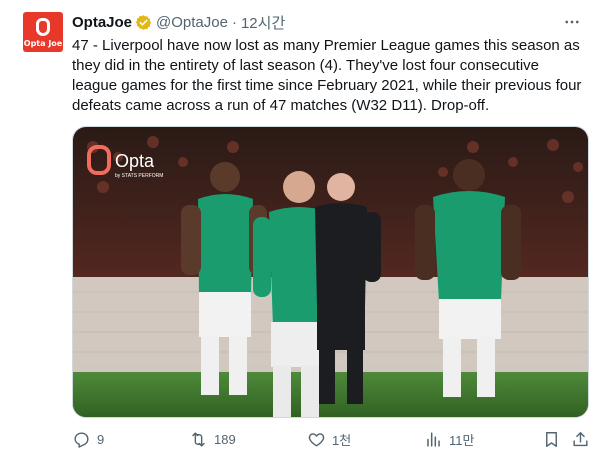 This screenshot has height=463, width=598. I want to click on verified-badge-icon, so click(143, 22).